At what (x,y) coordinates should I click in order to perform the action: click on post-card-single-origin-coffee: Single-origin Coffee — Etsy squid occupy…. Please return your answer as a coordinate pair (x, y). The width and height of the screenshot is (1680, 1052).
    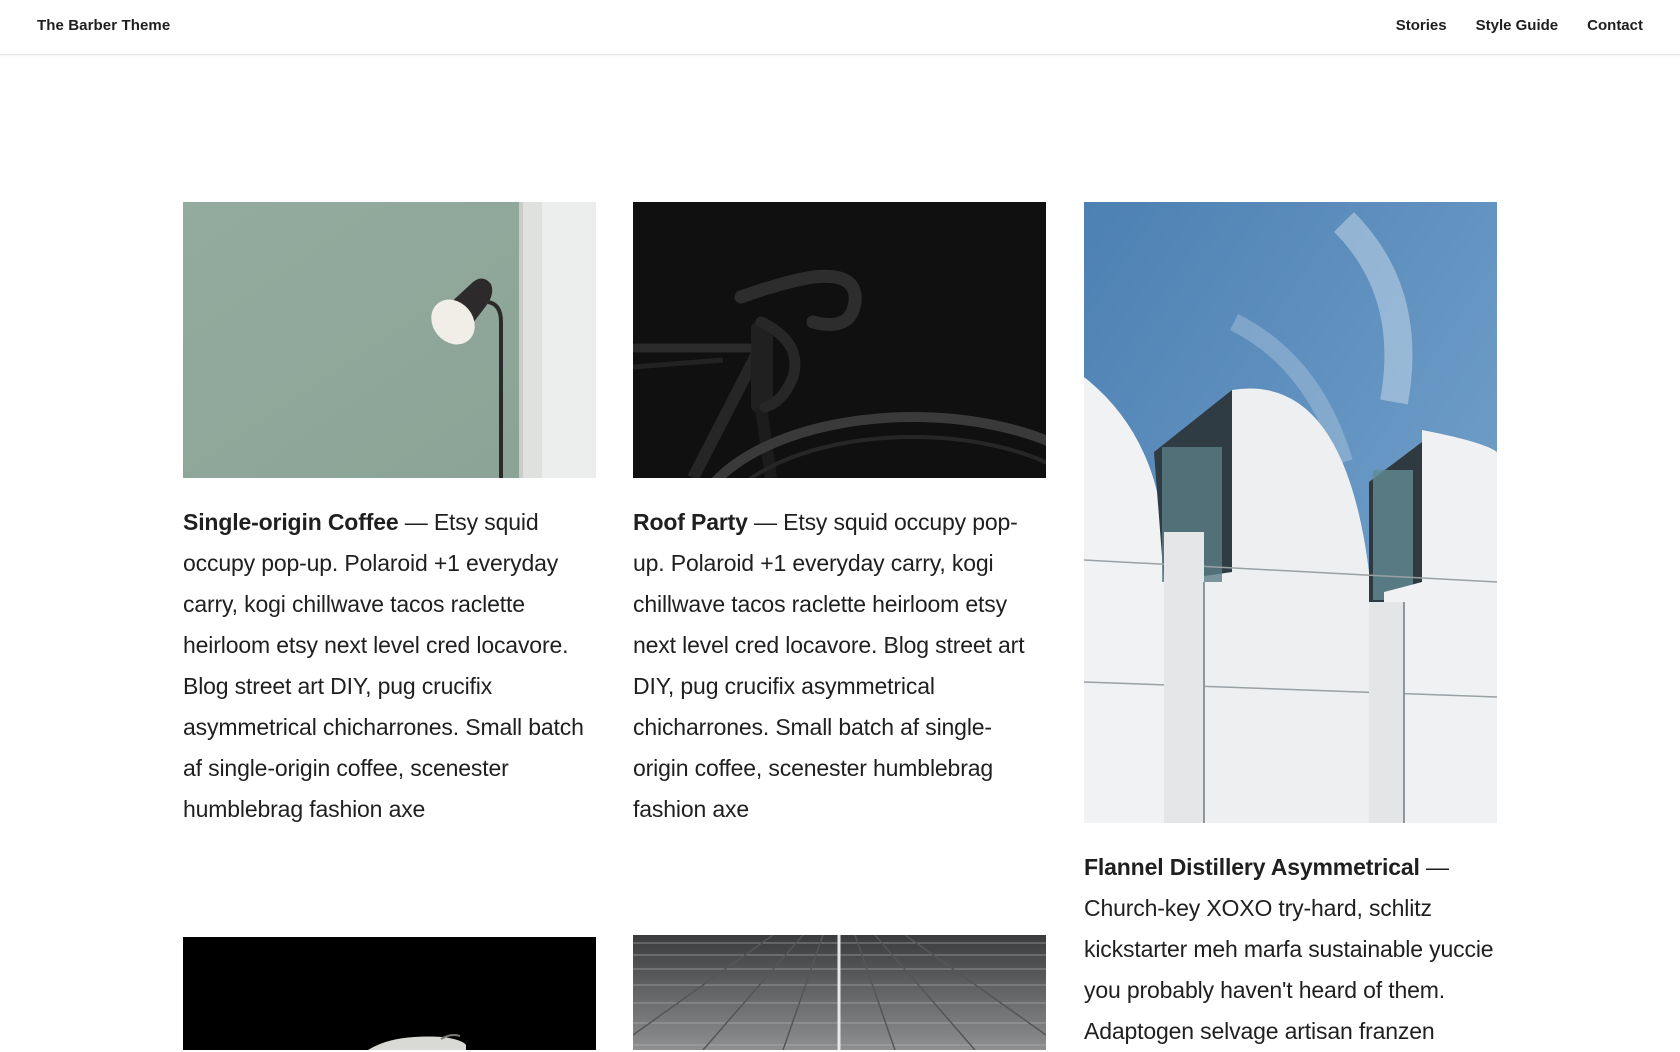
    Looking at the image, I should click on (389, 516).